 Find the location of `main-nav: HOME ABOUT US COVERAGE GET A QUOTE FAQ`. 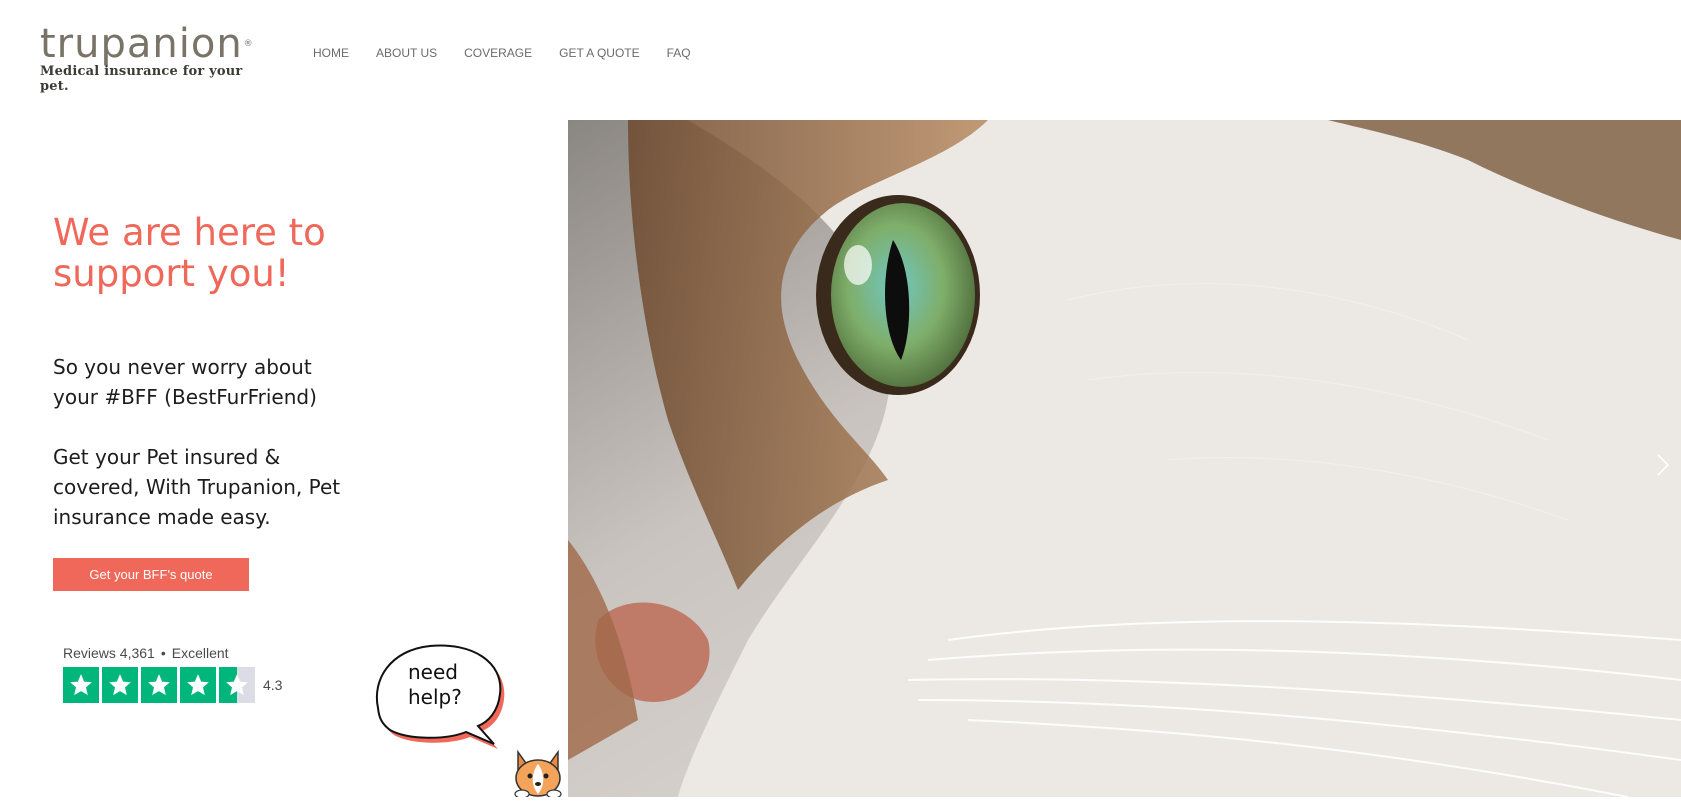

main-nav: HOME ABOUT US COVERAGE GET A QUOTE FAQ is located at coordinates (515, 53).